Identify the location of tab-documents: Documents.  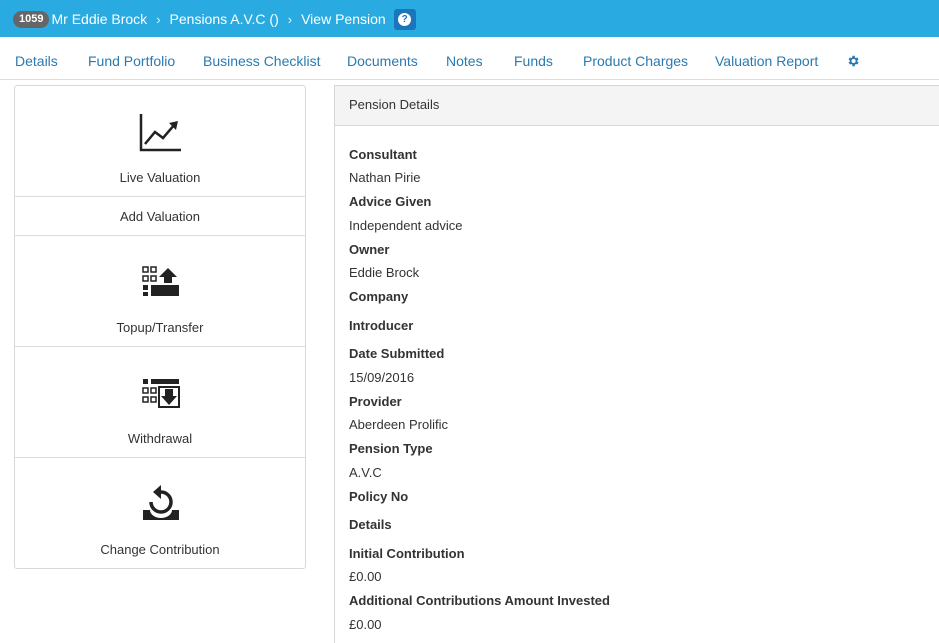
(382, 61).